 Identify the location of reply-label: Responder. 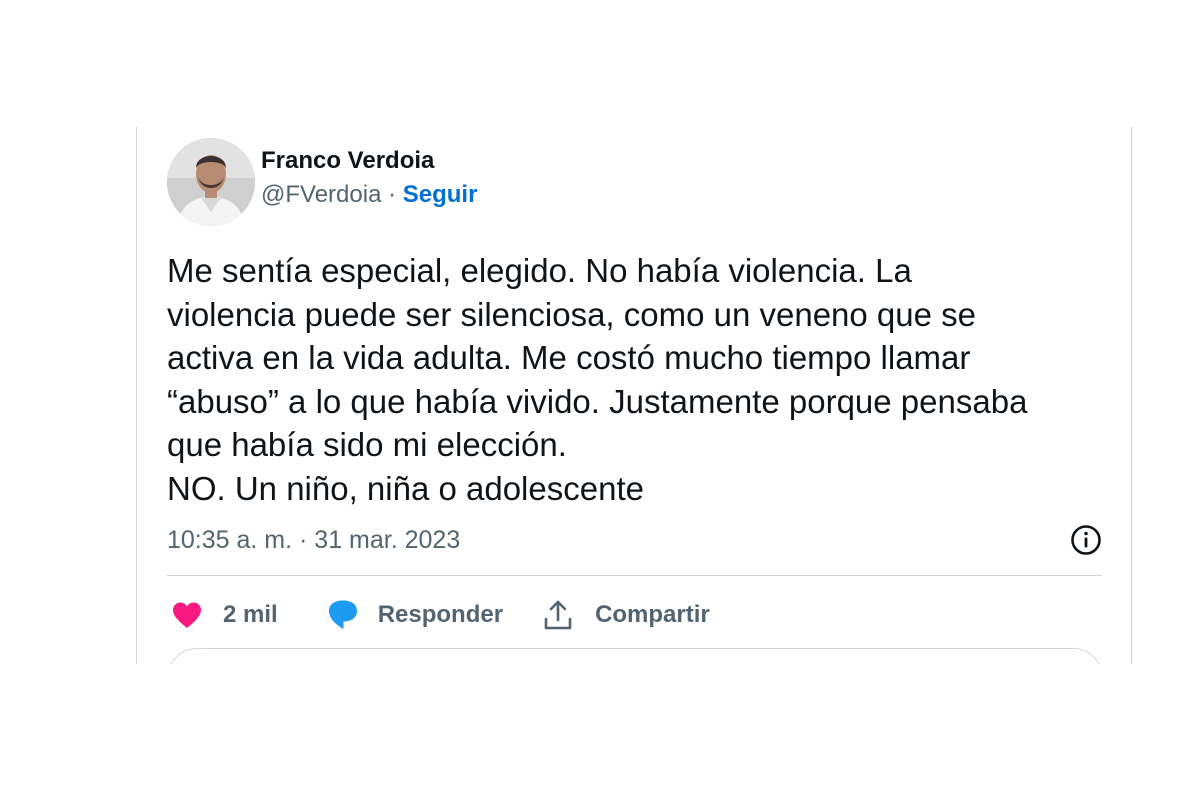
(440, 614).